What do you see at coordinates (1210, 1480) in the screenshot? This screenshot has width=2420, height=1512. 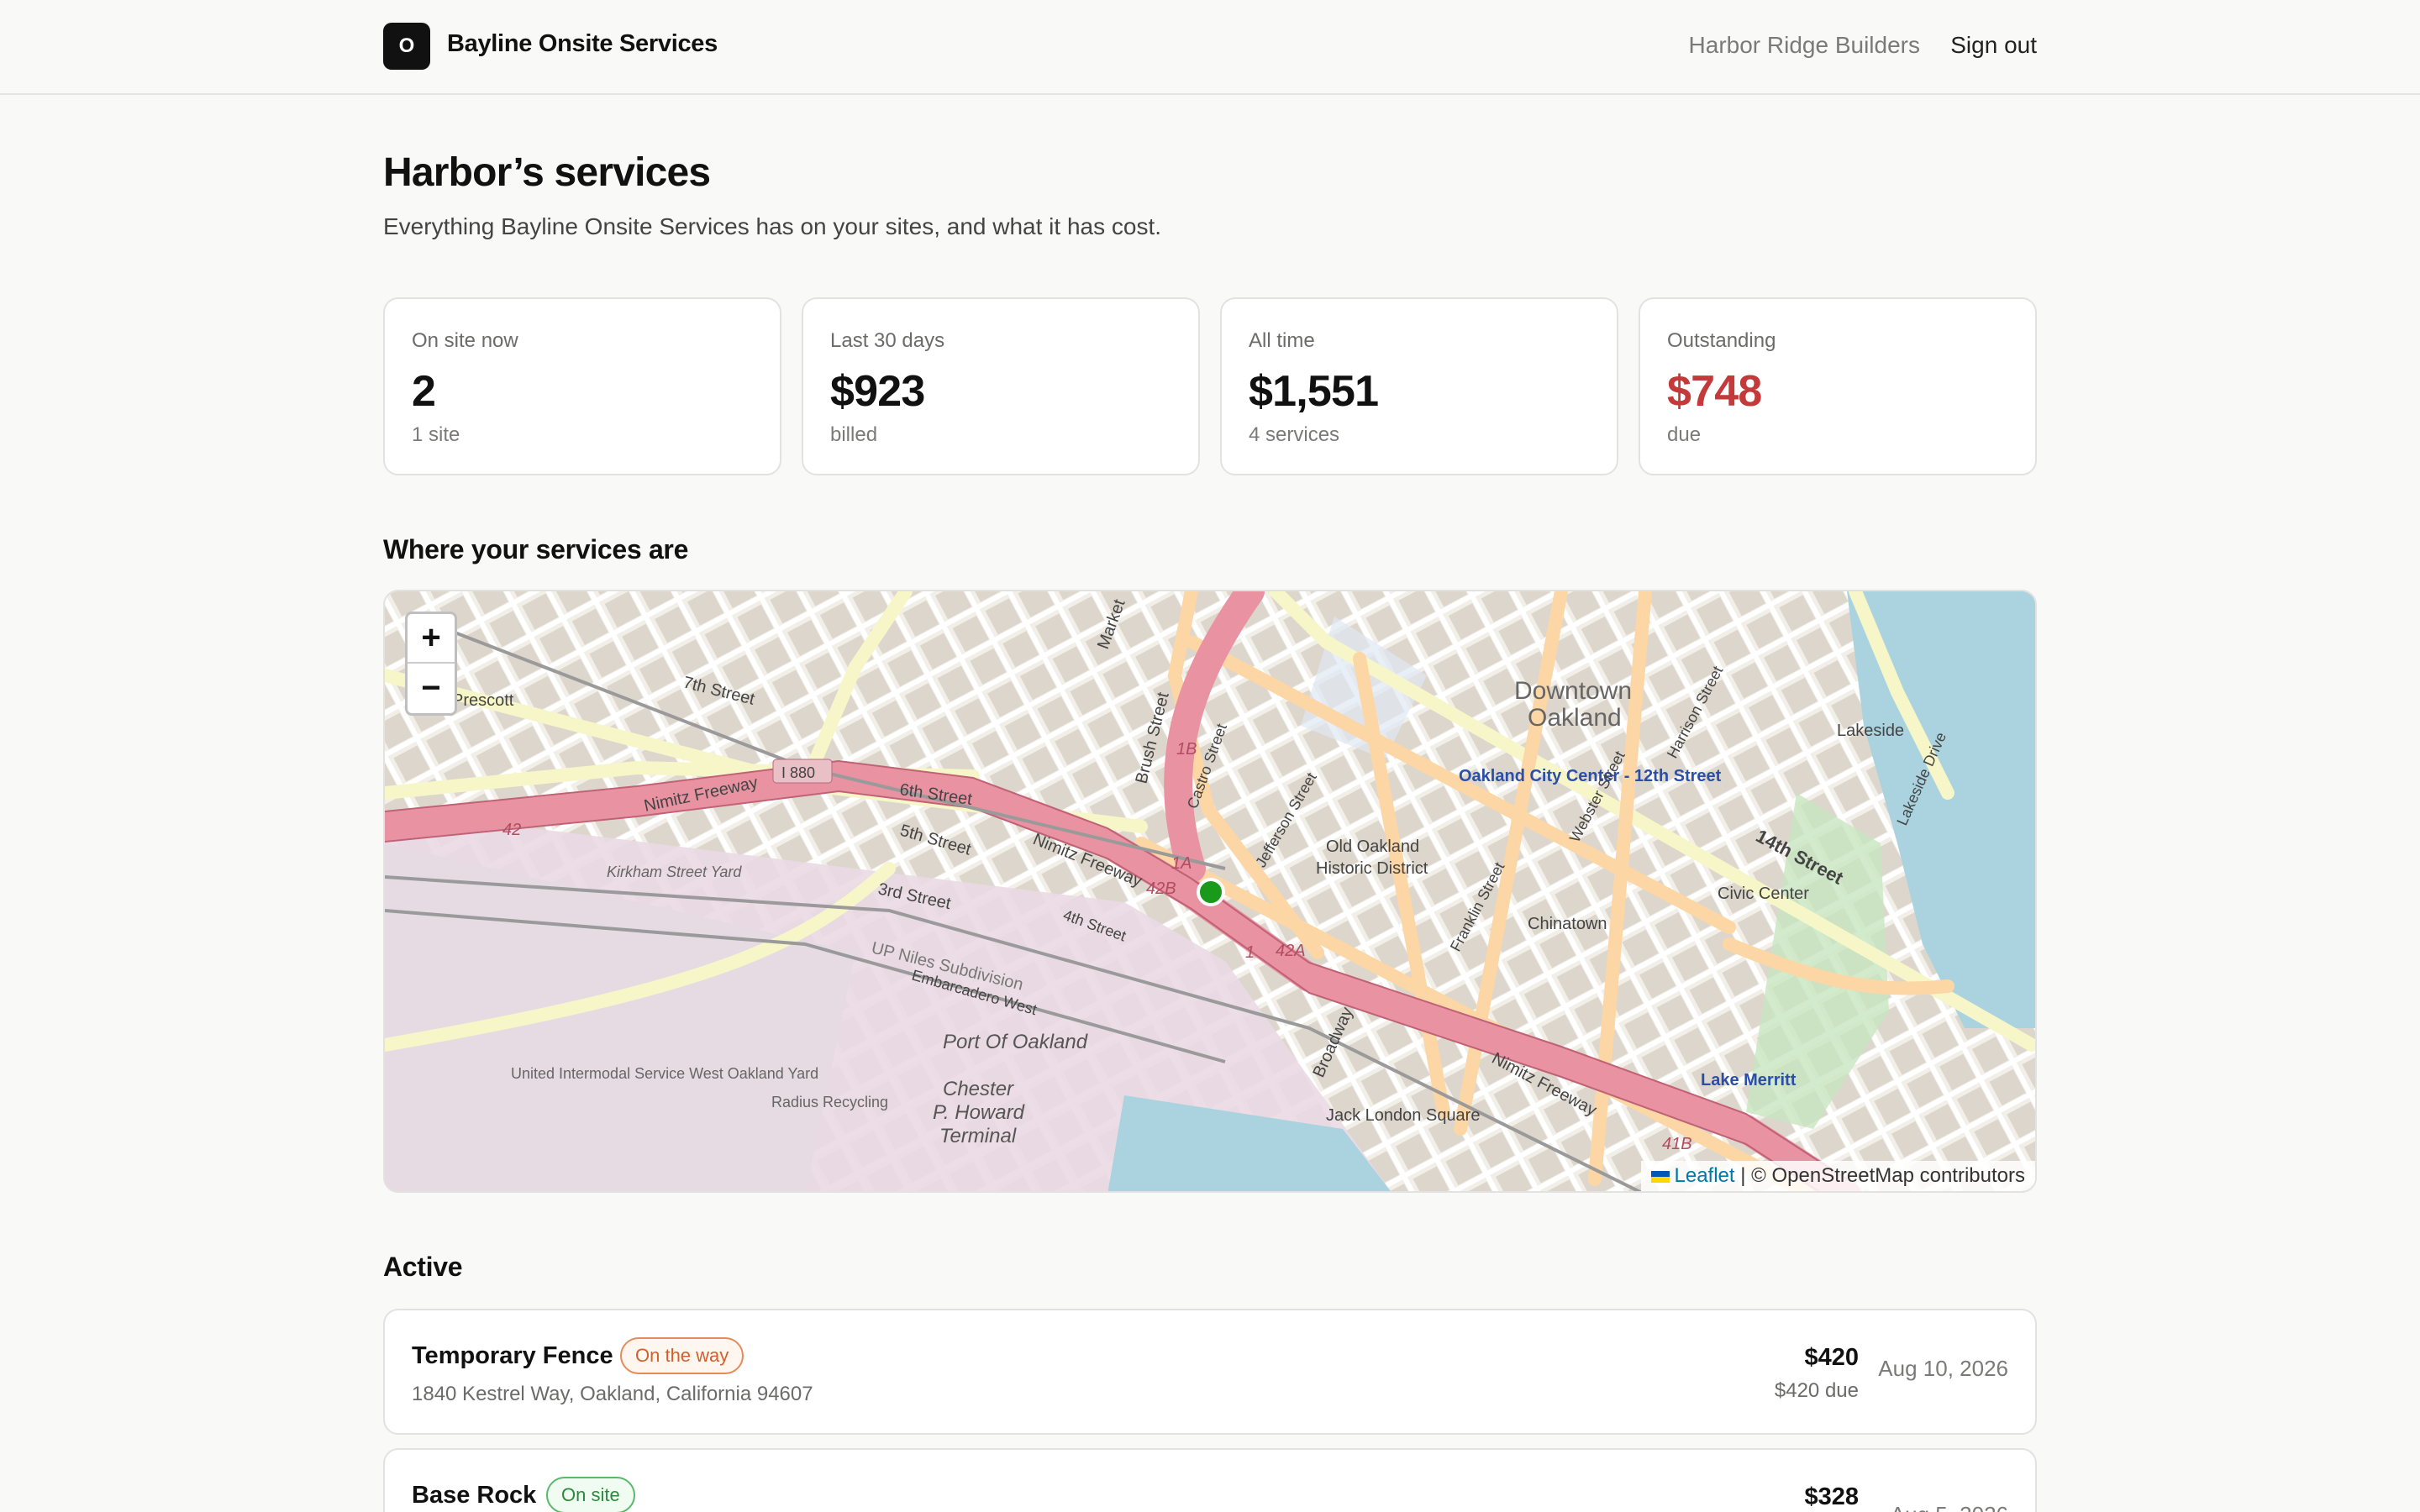 I see `service-row: Base Rock On site $328 Aug 5, 2026` at bounding box center [1210, 1480].